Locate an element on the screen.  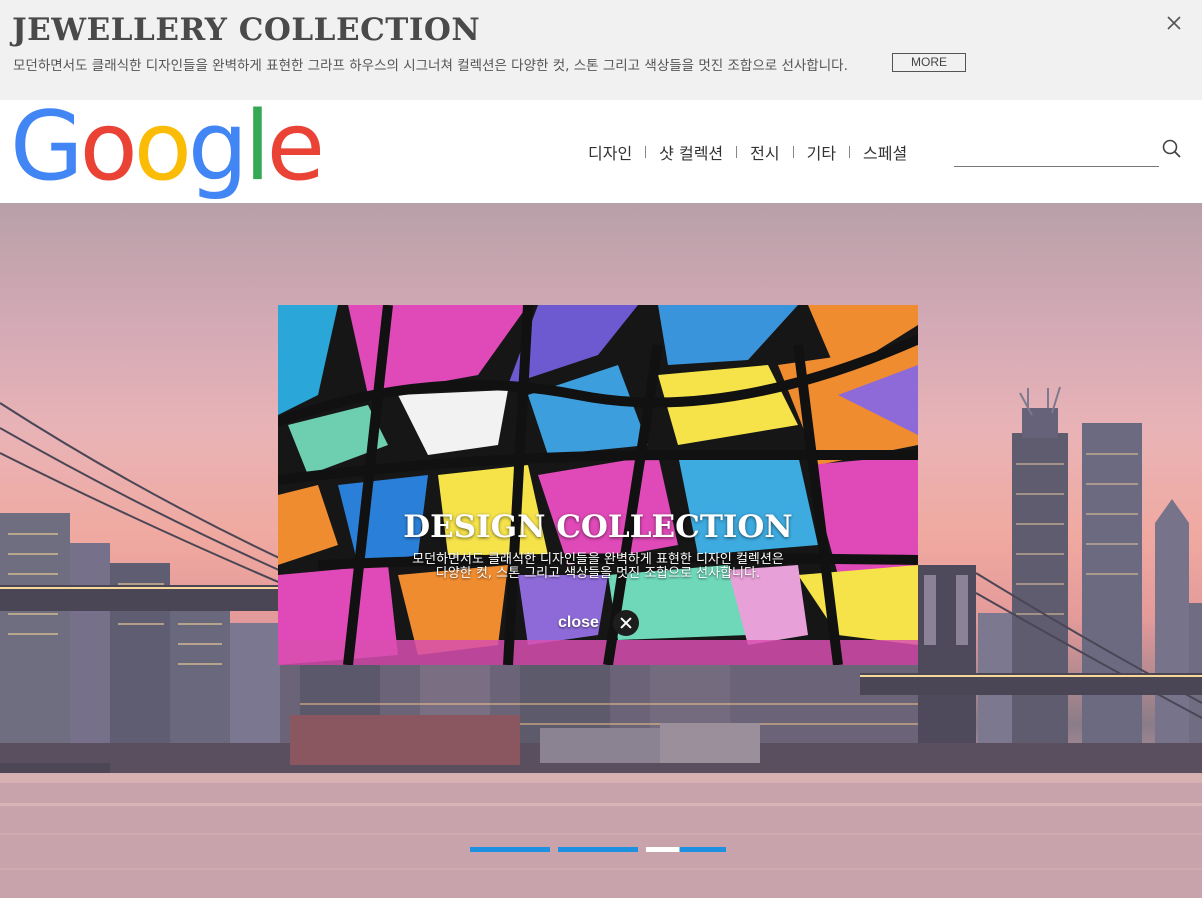
google-logo: Google is located at coordinates (167, 149).